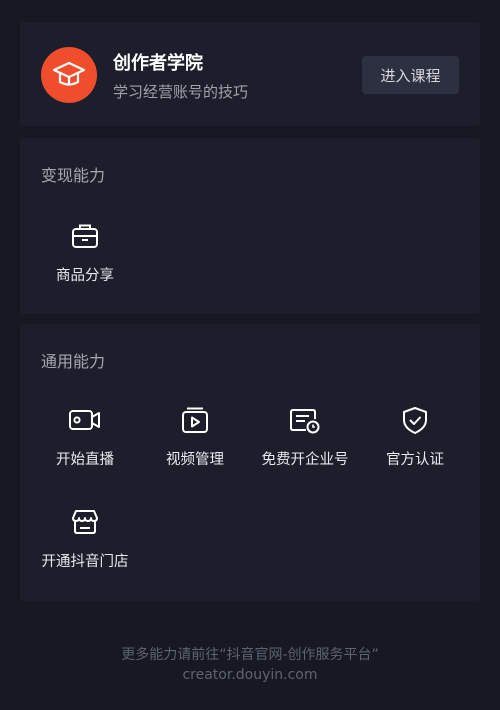  Describe the element at coordinates (305, 460) in the screenshot. I see `enterprise-account-label: 免费开企业号` at that location.